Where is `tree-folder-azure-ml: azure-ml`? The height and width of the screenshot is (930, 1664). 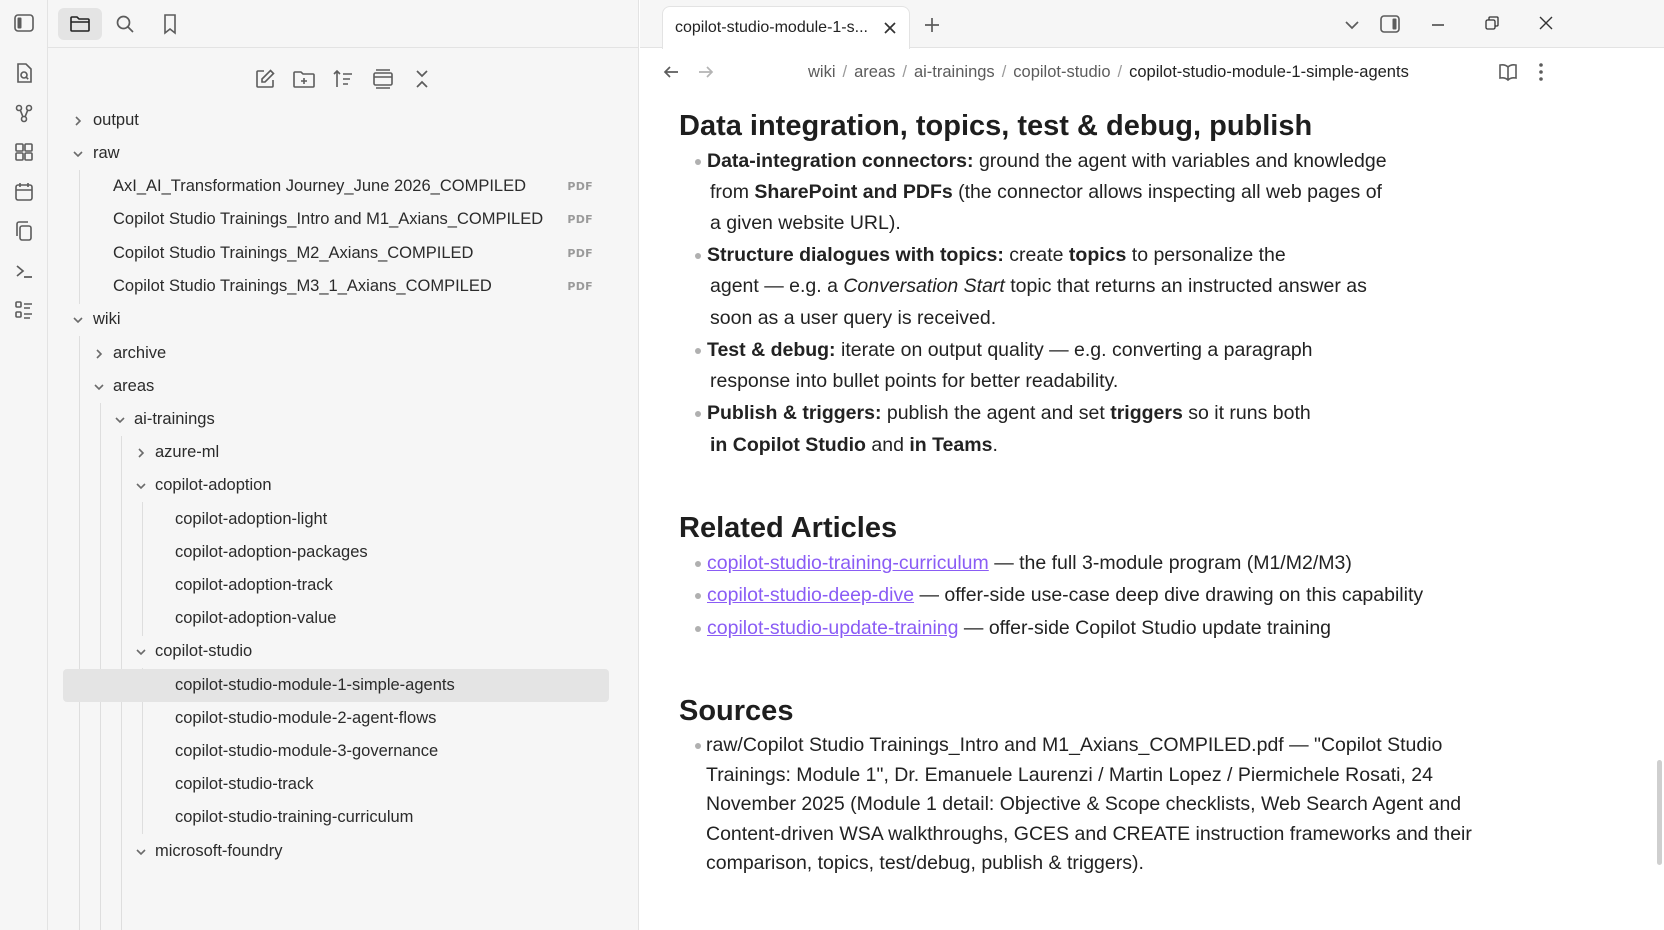
tree-folder-azure-ml: azure-ml is located at coordinates (336, 452).